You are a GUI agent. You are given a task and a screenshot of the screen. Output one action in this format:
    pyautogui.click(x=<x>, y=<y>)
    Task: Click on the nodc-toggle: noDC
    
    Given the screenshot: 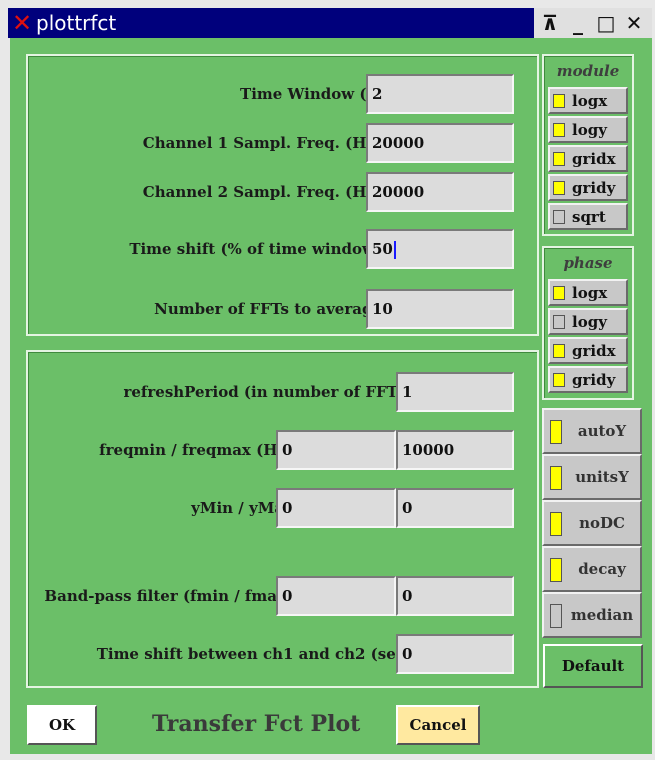 What is the action you would take?
    pyautogui.click(x=592, y=523)
    